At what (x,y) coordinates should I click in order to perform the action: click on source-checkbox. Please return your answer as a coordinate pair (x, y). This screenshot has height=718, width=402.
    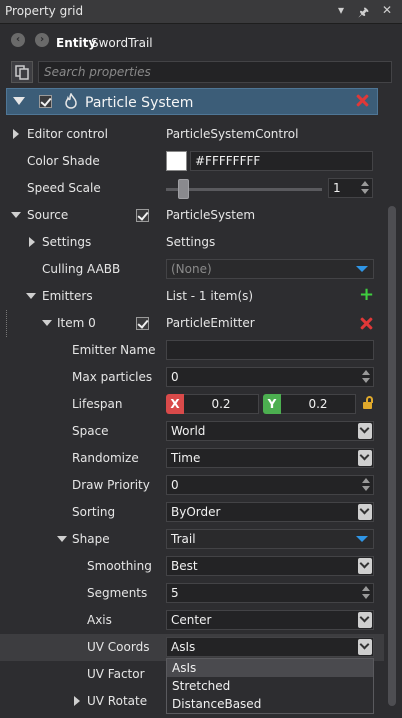
    Looking at the image, I should click on (142, 215).